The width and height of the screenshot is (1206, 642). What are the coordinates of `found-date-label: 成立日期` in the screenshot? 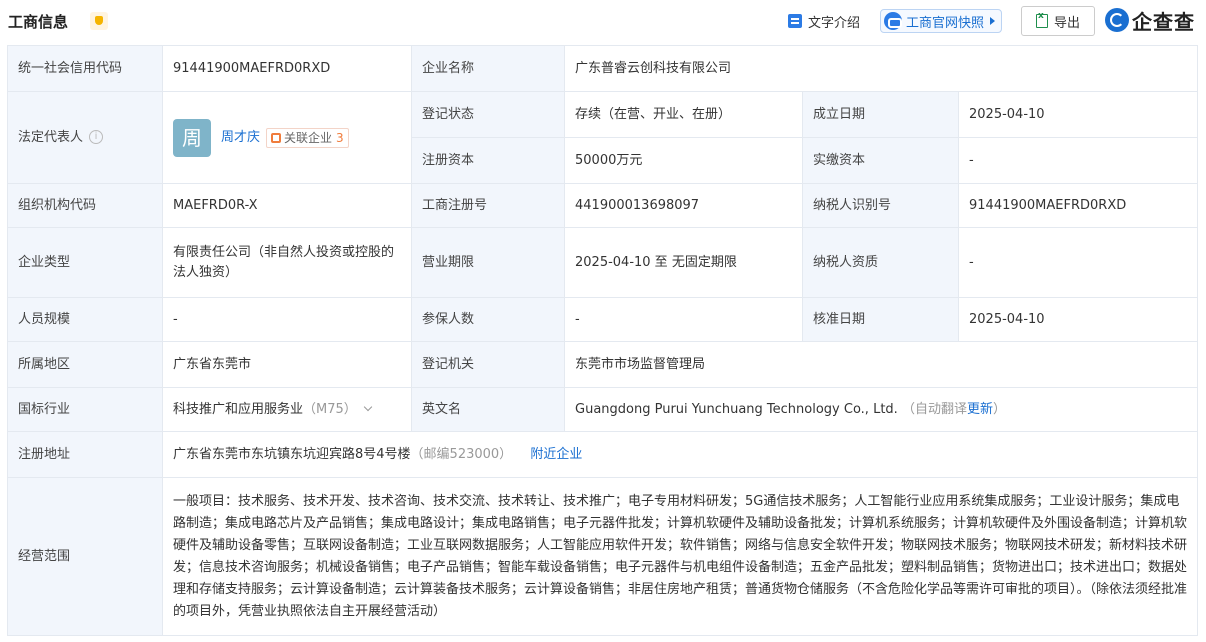 It's located at (880, 114).